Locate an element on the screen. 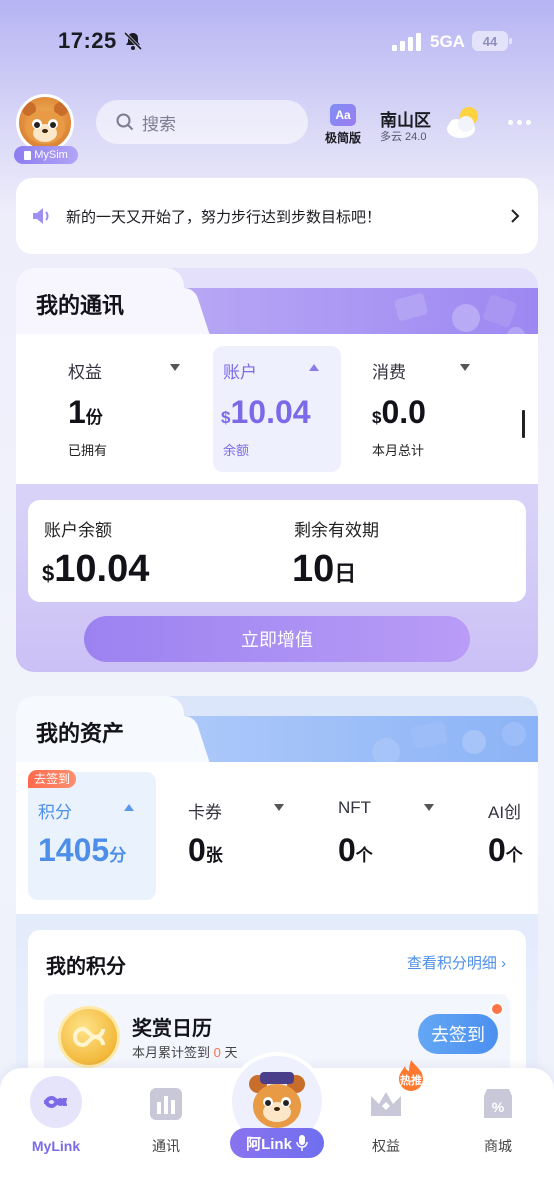  stat-value: $10.04 is located at coordinates (266, 412).